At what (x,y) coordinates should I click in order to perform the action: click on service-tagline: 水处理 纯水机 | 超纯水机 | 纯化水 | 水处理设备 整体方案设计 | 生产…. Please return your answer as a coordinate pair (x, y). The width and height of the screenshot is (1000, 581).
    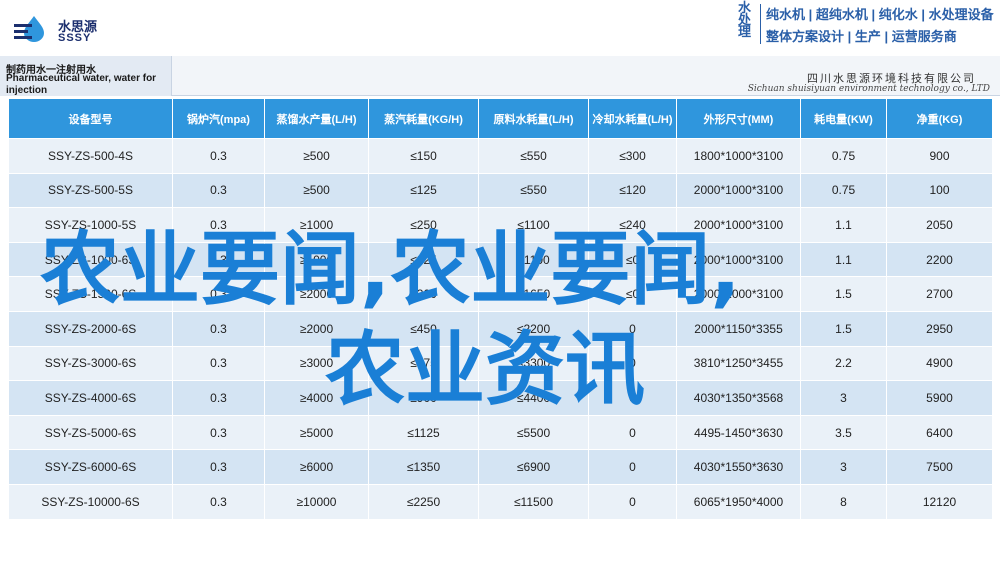
    Looking at the image, I should click on (868, 26).